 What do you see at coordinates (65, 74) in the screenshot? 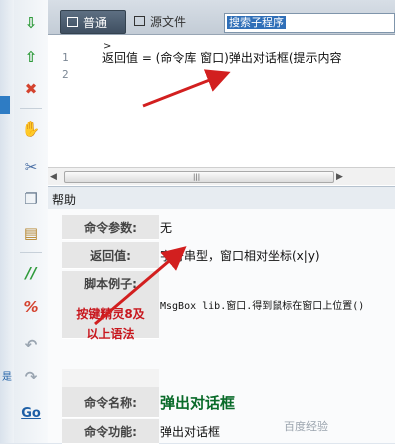
I see `line-number: 2` at bounding box center [65, 74].